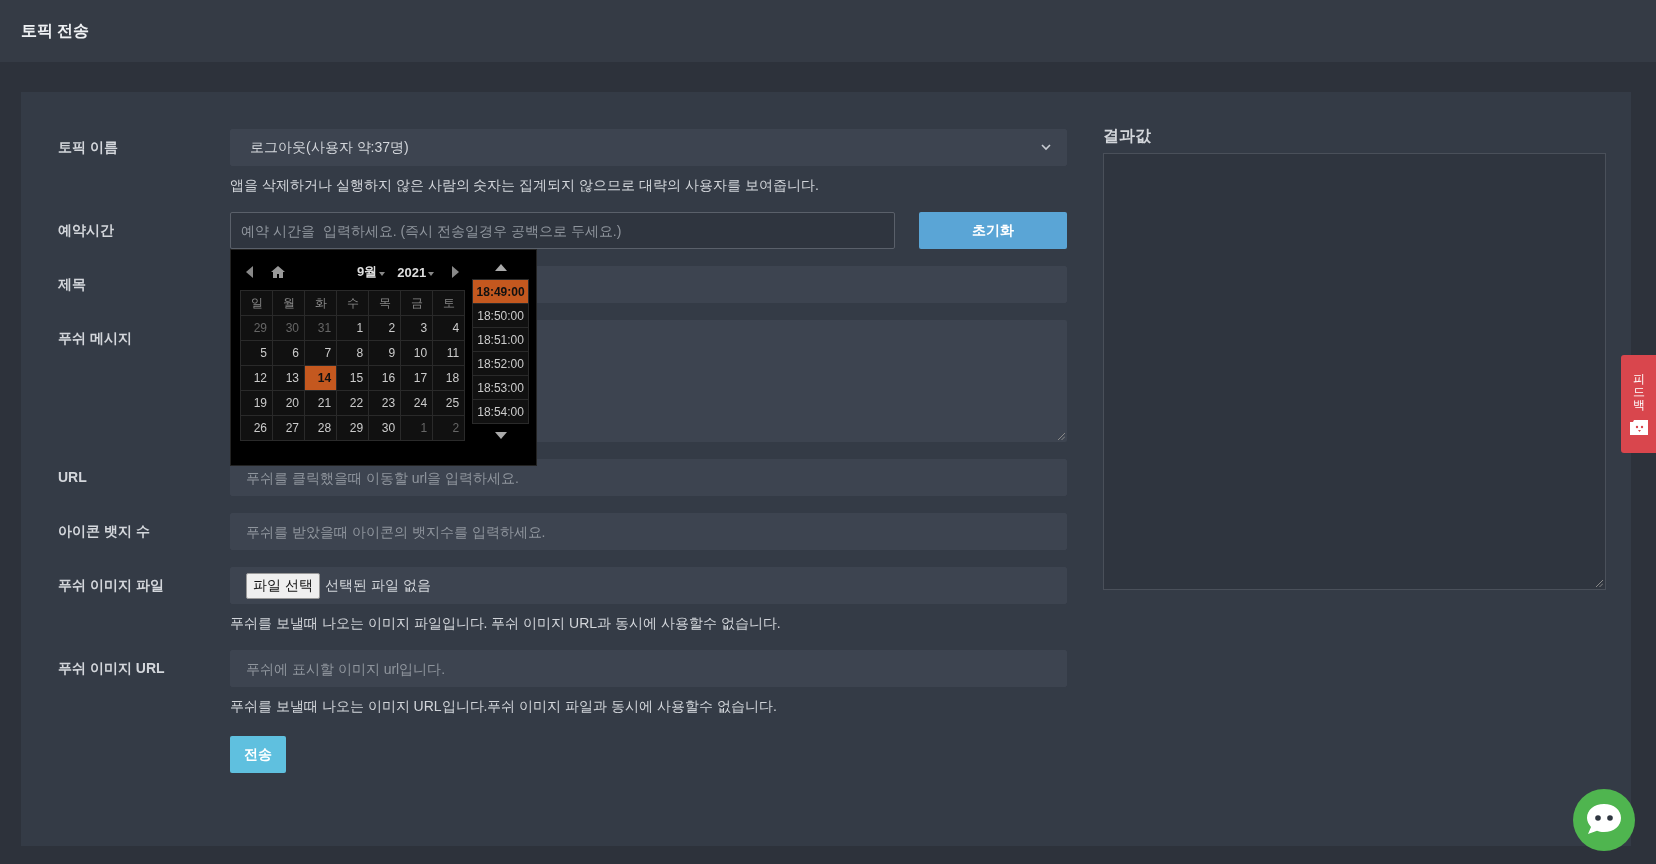 The image size is (1656, 864). I want to click on calendar-day: 19, so click(256, 403).